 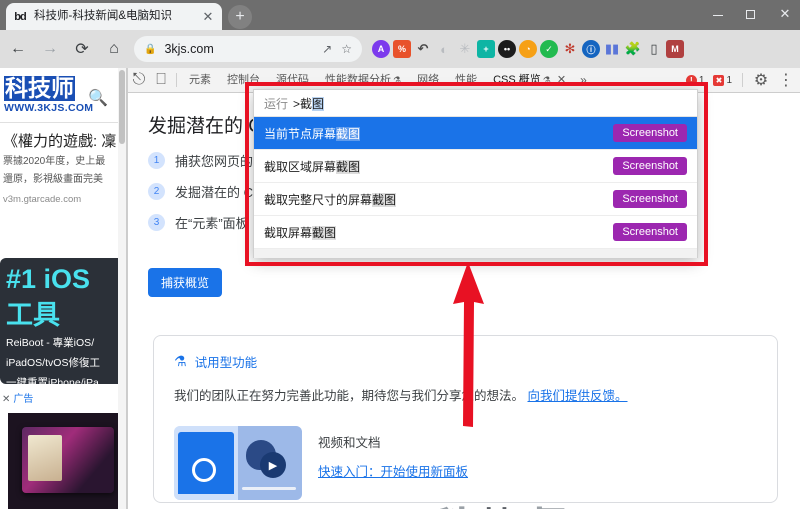 What do you see at coordinates (49, 108) in the screenshot?
I see `site-logo-domain: WWW.3KJS.COM` at bounding box center [49, 108].